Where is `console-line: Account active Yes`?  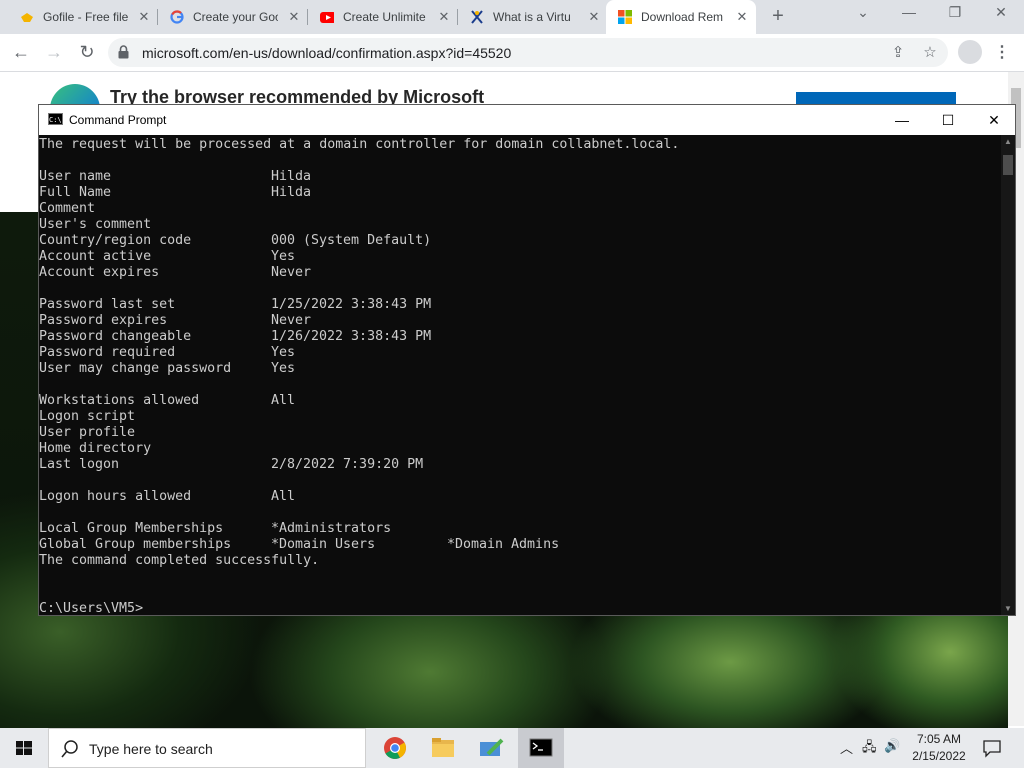
console-line: Account active Yes is located at coordinates (518, 257).